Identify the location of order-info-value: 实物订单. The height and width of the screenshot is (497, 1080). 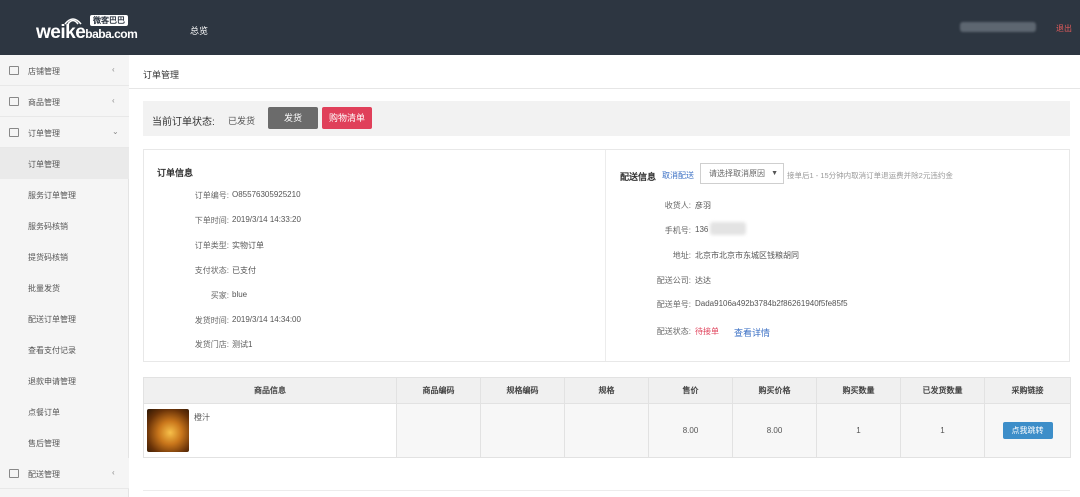
(248, 245).